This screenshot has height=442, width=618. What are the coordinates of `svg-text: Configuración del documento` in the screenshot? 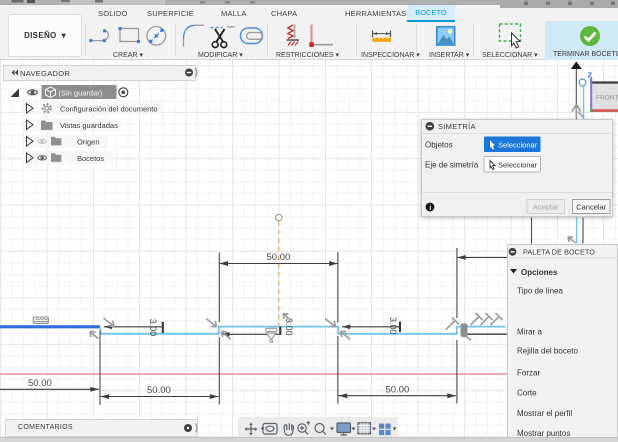 It's located at (109, 109).